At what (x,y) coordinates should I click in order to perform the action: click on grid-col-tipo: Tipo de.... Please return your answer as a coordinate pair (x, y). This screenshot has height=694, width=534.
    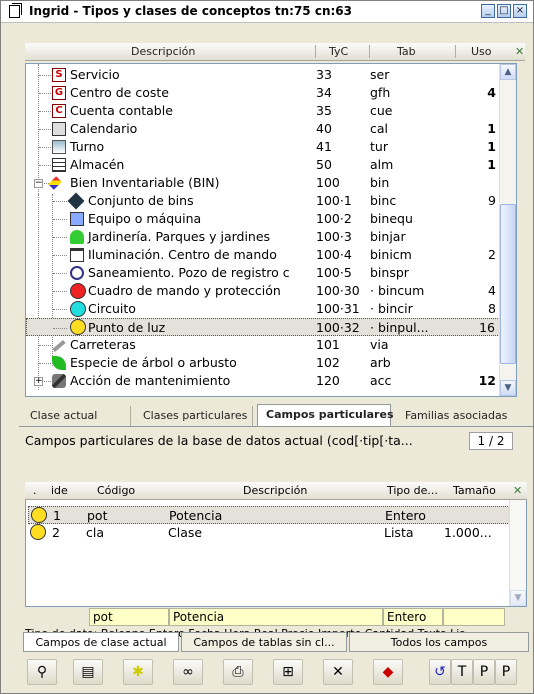
    Looking at the image, I should click on (412, 490).